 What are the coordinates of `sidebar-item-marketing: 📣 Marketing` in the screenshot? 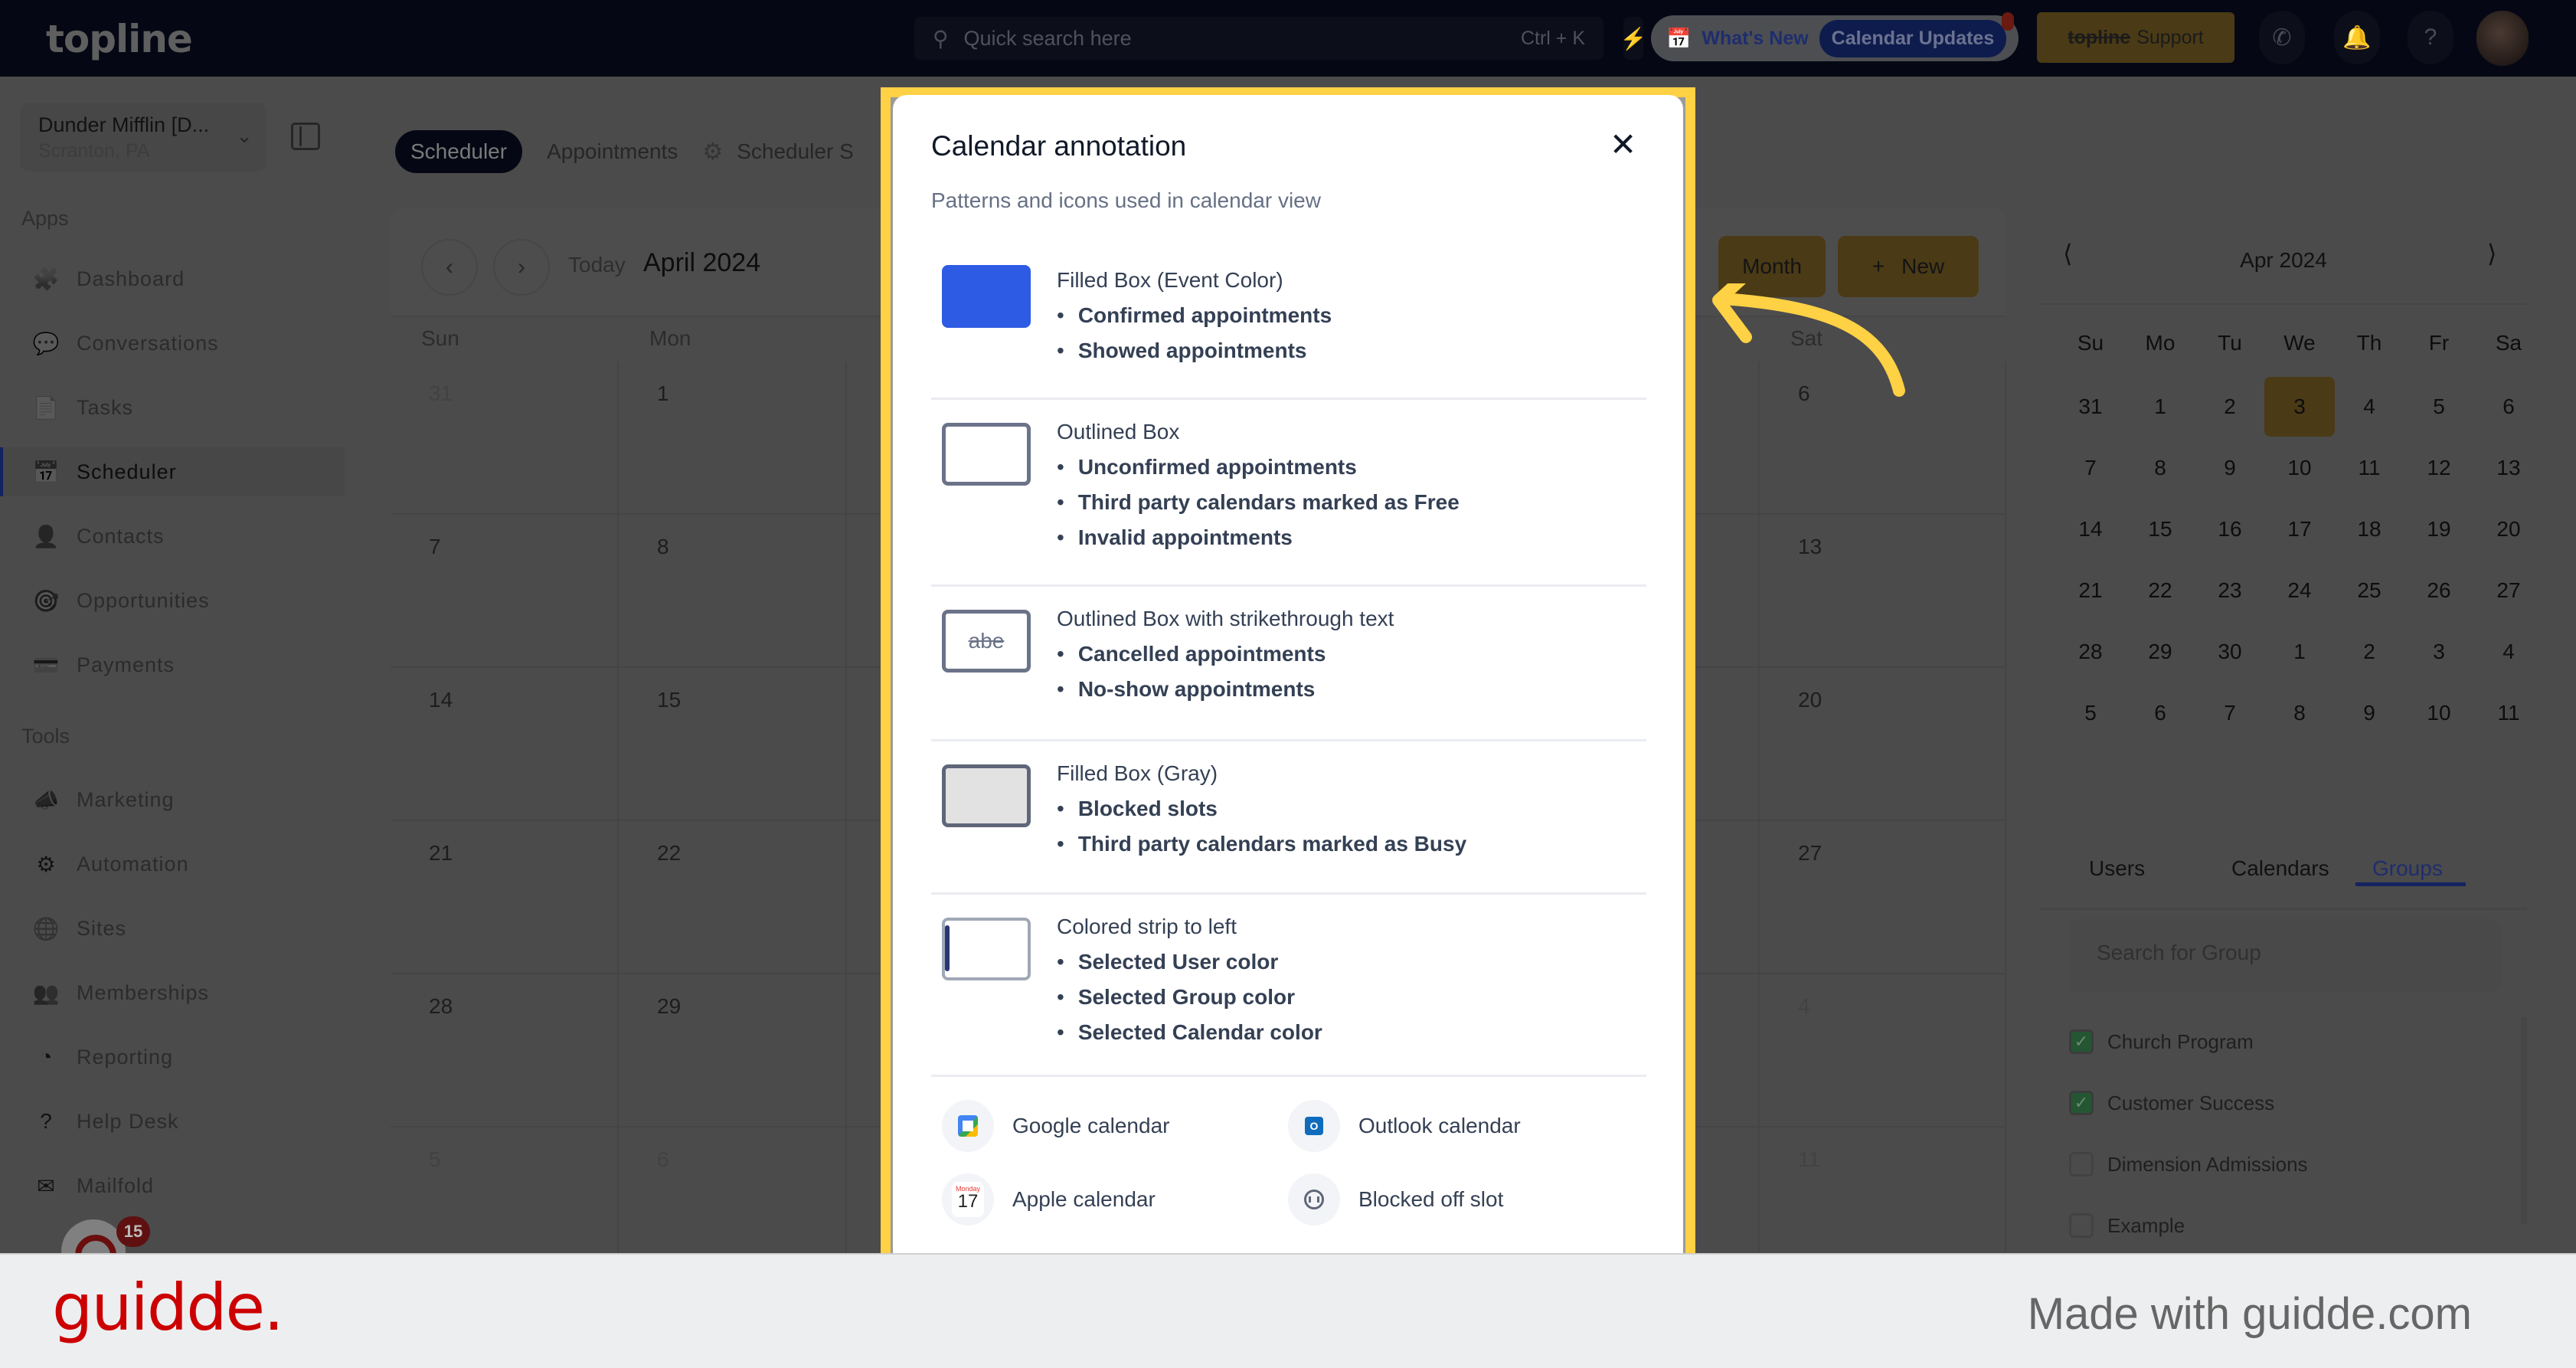 It's located at (172, 799).